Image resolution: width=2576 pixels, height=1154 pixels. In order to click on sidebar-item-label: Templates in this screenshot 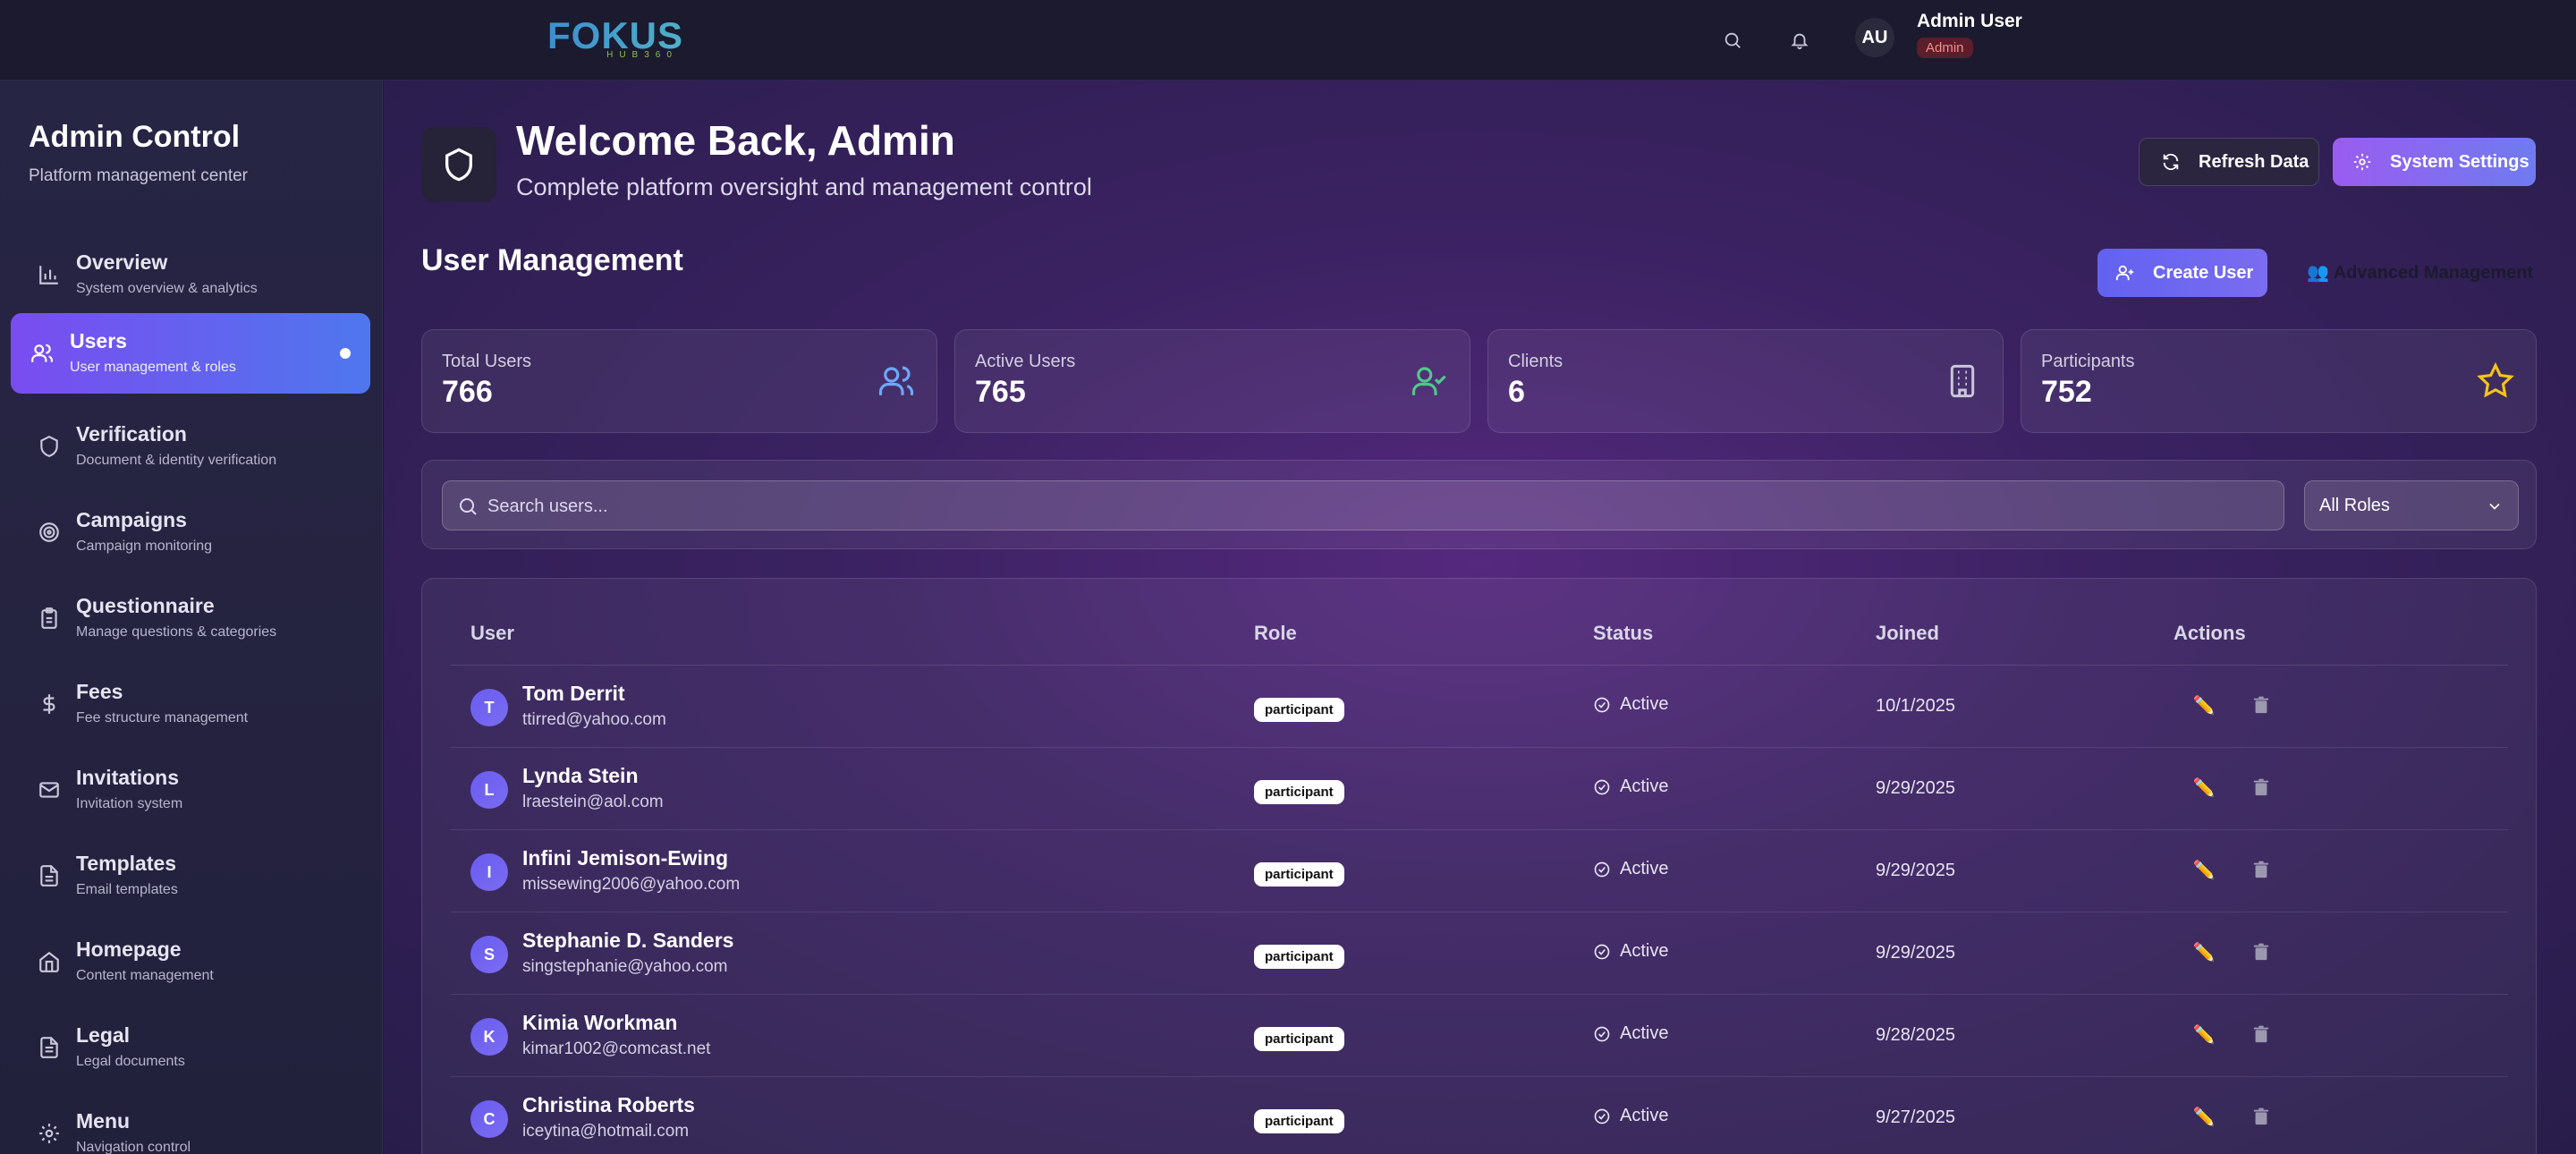, I will do `click(126, 863)`.